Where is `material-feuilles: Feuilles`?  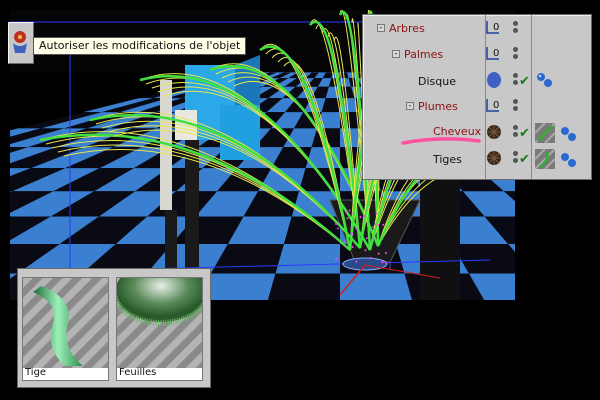 material-feuilles: Feuilles is located at coordinates (159, 329).